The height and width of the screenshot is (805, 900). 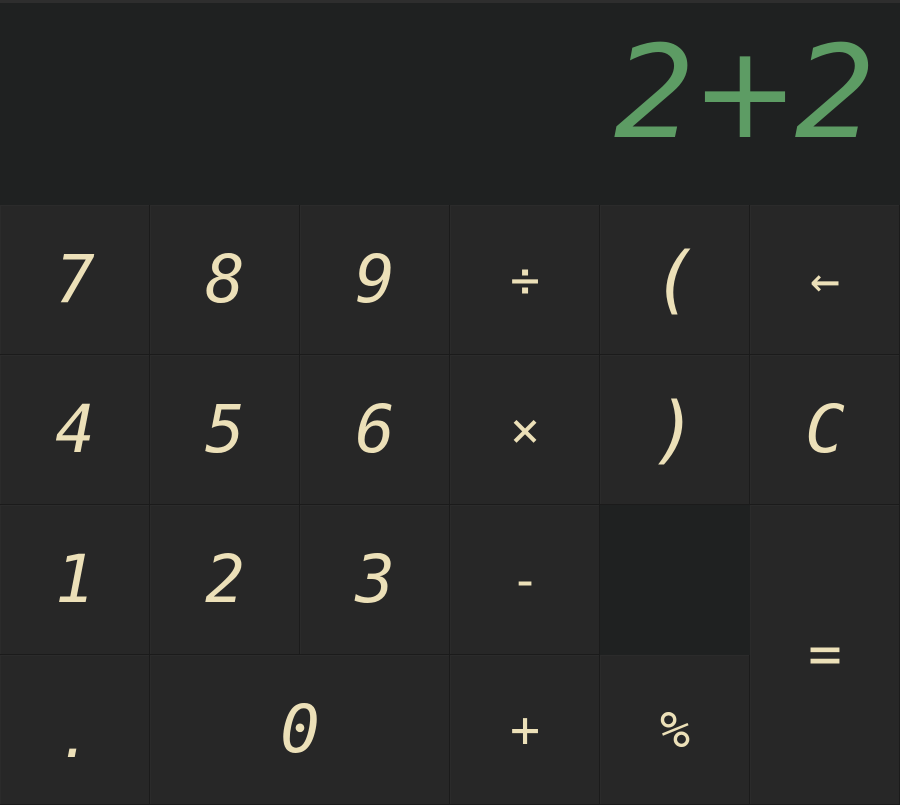 I want to click on percent-button: %, so click(x=675, y=730).